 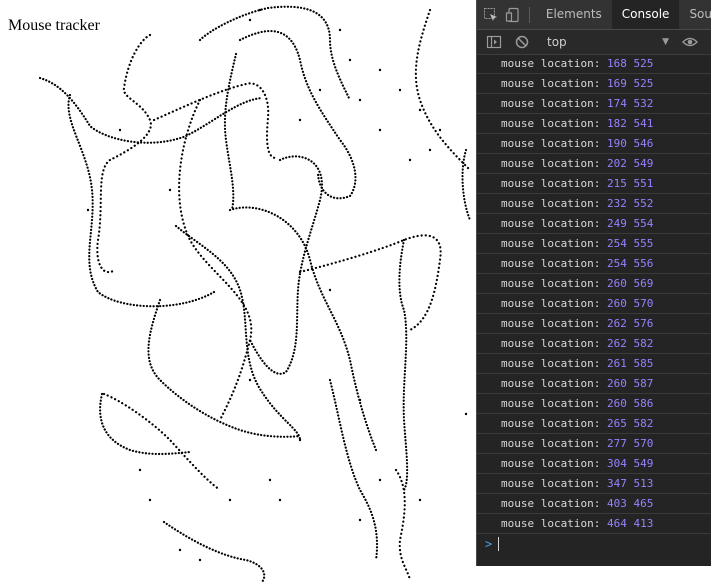 What do you see at coordinates (630, 263) in the screenshot?
I see `log-value: 254 556` at bounding box center [630, 263].